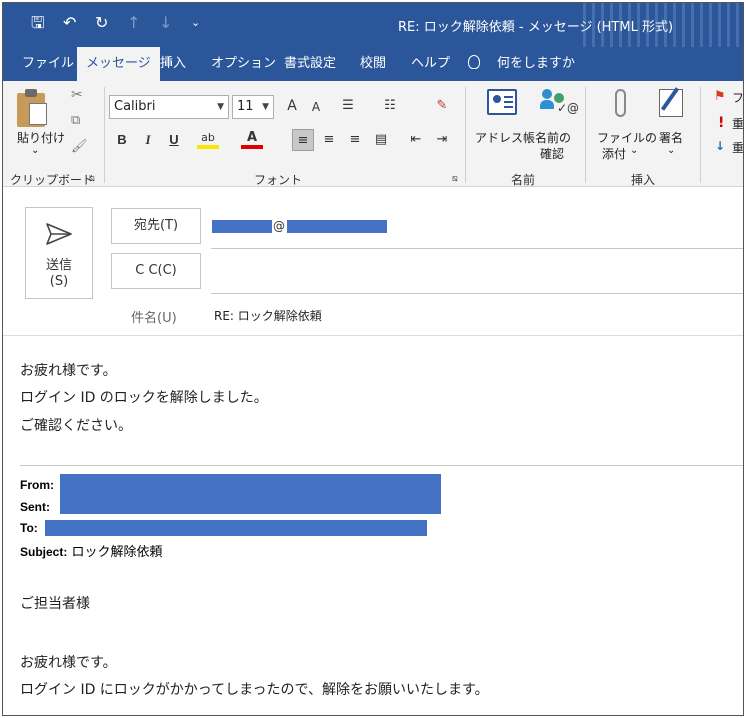 This screenshot has width=746, height=718. Describe the element at coordinates (69, 23) in the screenshot. I see `undo-icon: ↶` at that location.